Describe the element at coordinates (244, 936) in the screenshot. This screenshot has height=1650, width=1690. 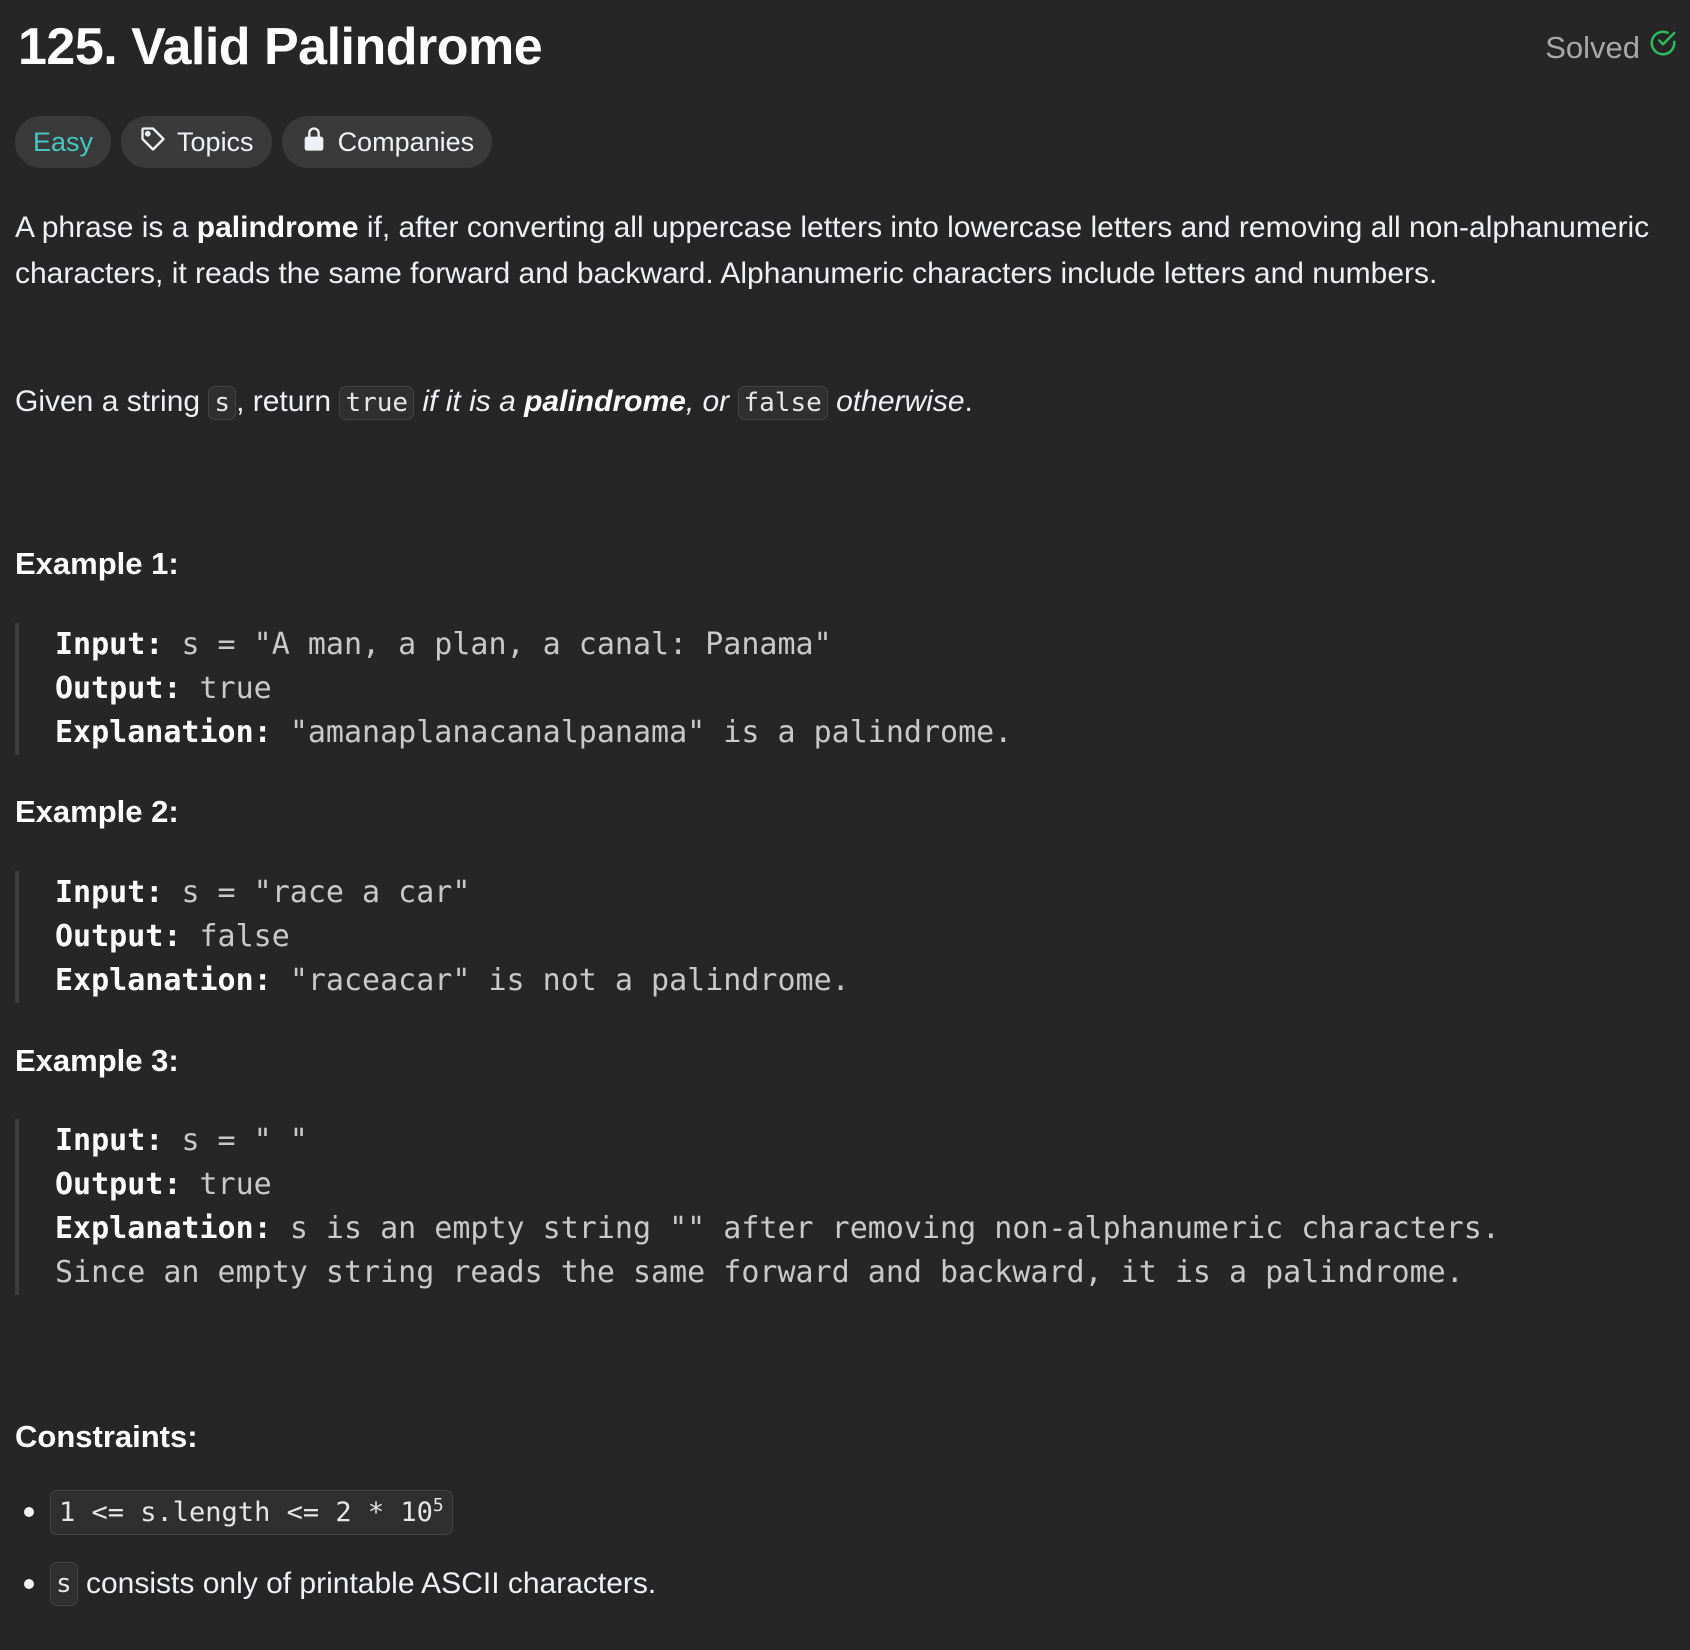
I see `output-value: false` at that location.